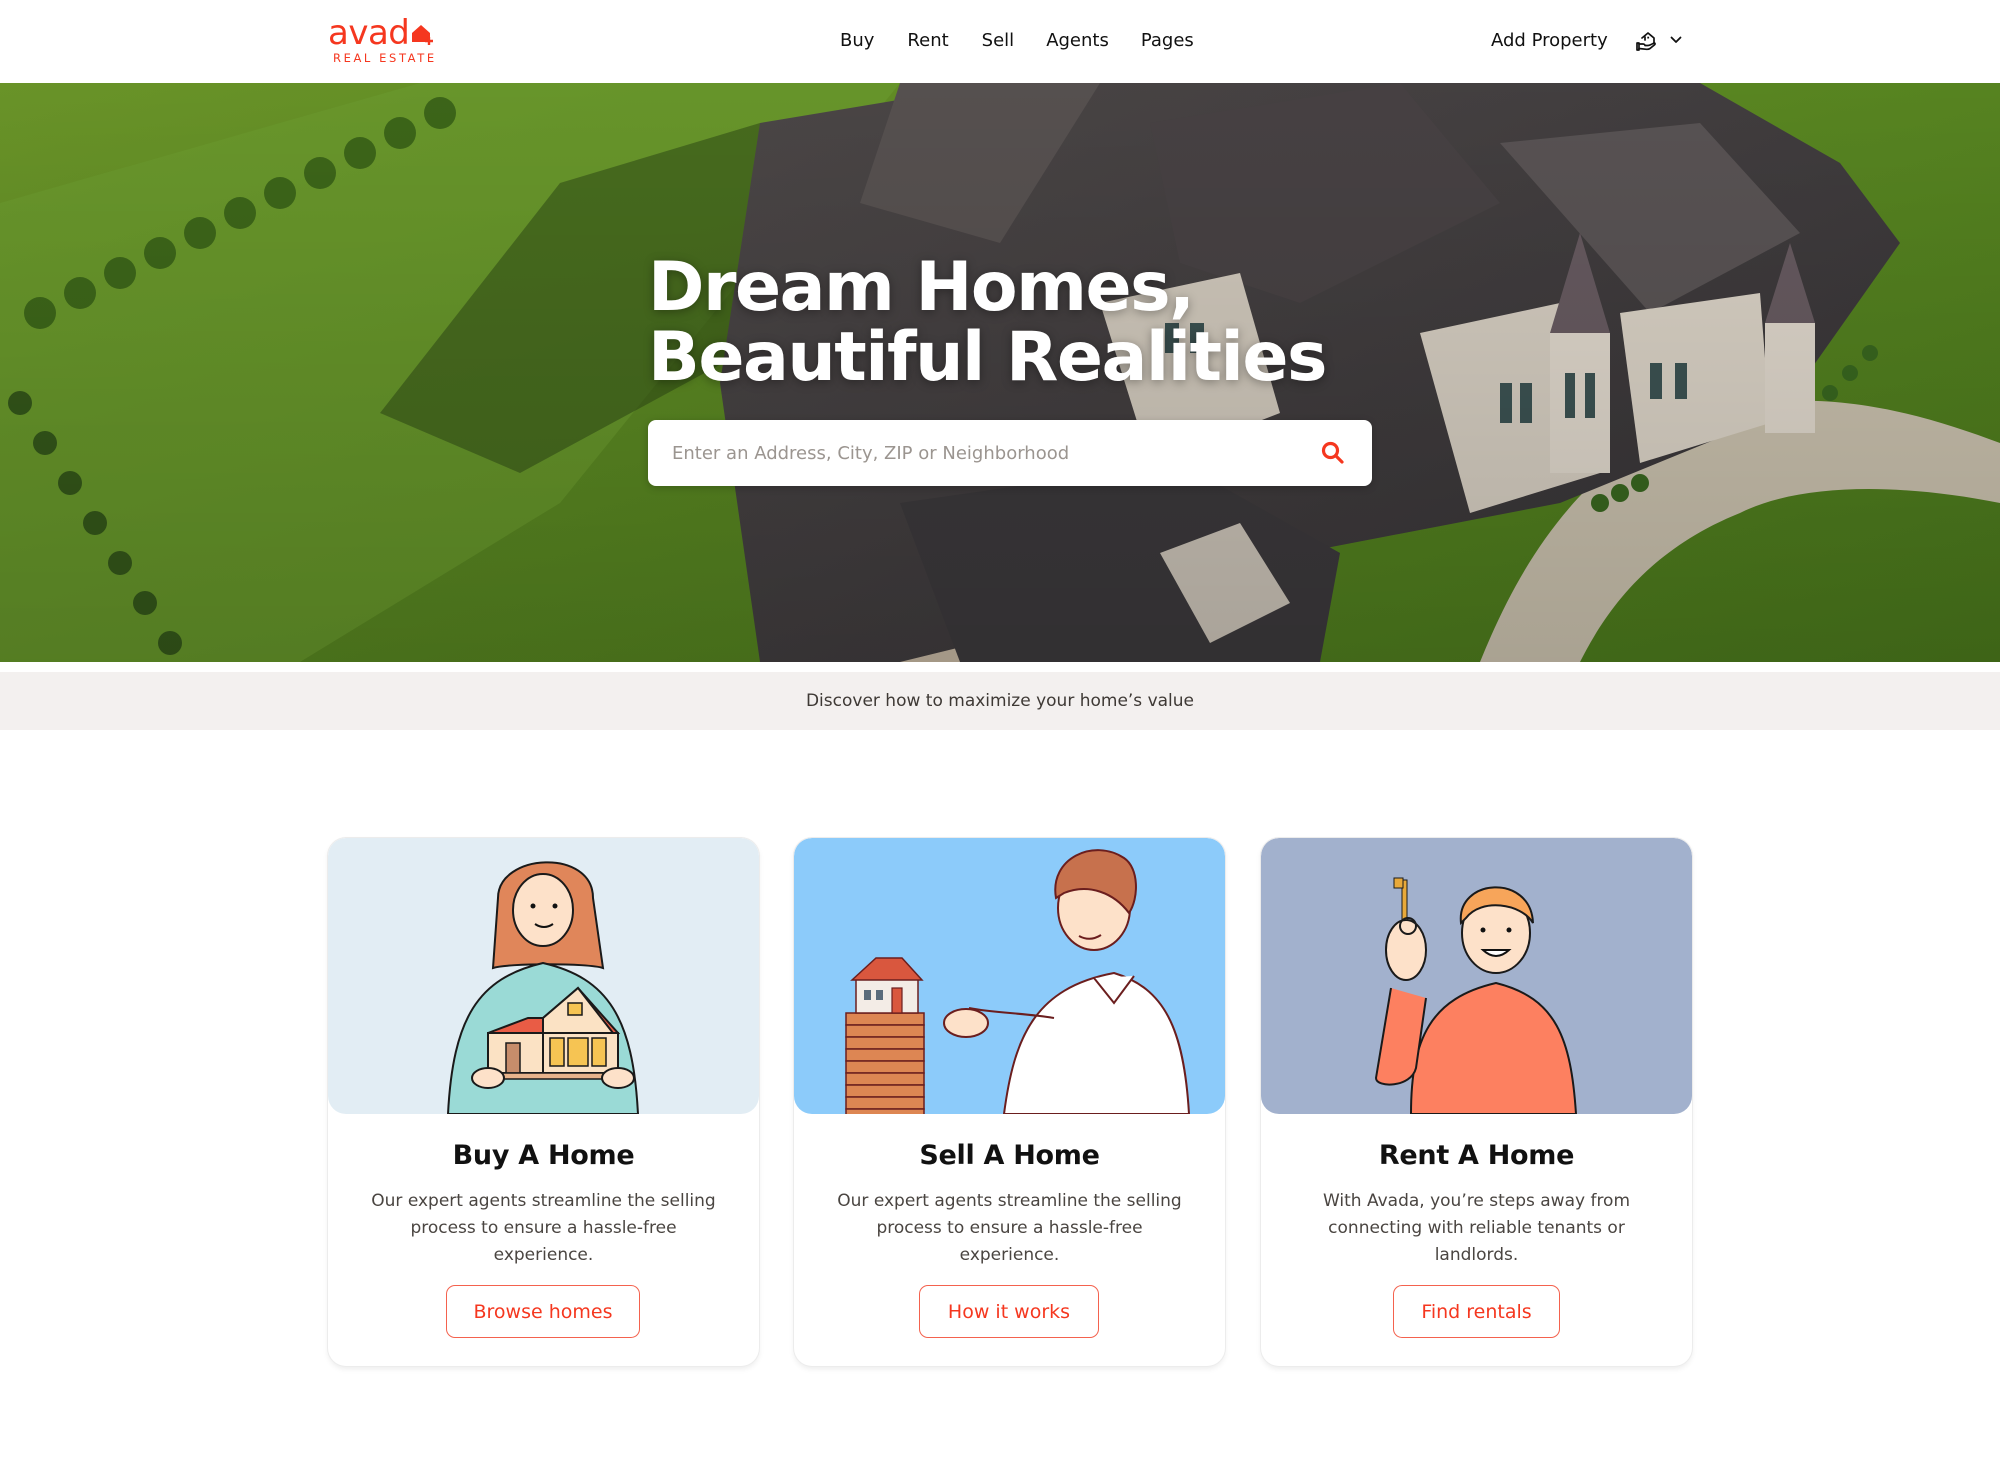 This screenshot has width=2000, height=1462. I want to click on house-hand-icon, so click(1646, 41).